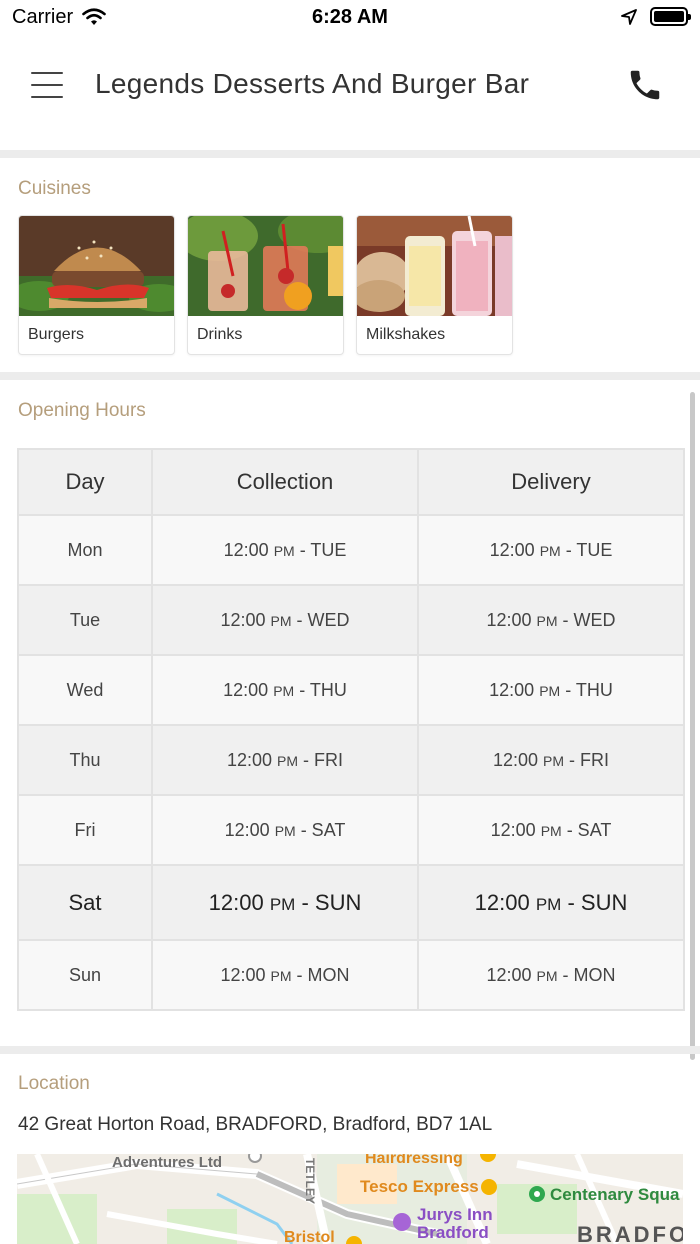  What do you see at coordinates (82, 410) in the screenshot?
I see `opening-hours-title: Opening Hours` at bounding box center [82, 410].